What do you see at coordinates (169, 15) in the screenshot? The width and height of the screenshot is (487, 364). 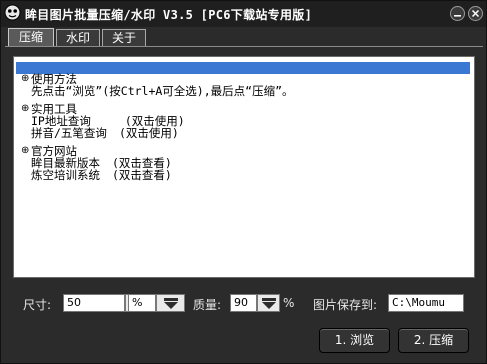 I see `window-title: 眸目图片批量压缩/水印 V3.5 [PC6下载站专用版]` at bounding box center [169, 15].